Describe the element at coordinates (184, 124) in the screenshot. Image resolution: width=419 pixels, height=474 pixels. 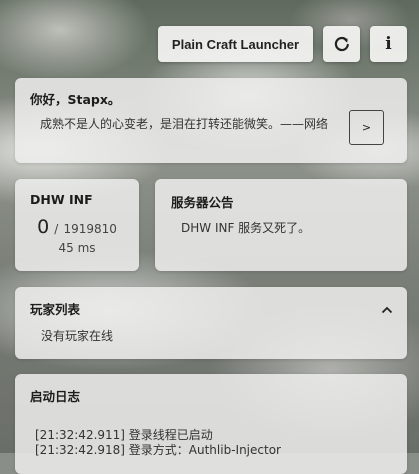
I see `greeting-quote: 成熟不是人的心变老，是泪在打转还能微笑。——网络` at that location.